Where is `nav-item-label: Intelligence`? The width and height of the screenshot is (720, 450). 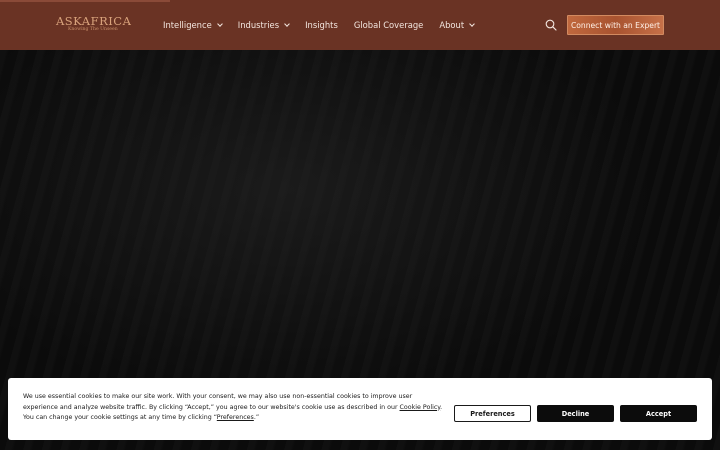 nav-item-label: Intelligence is located at coordinates (187, 25).